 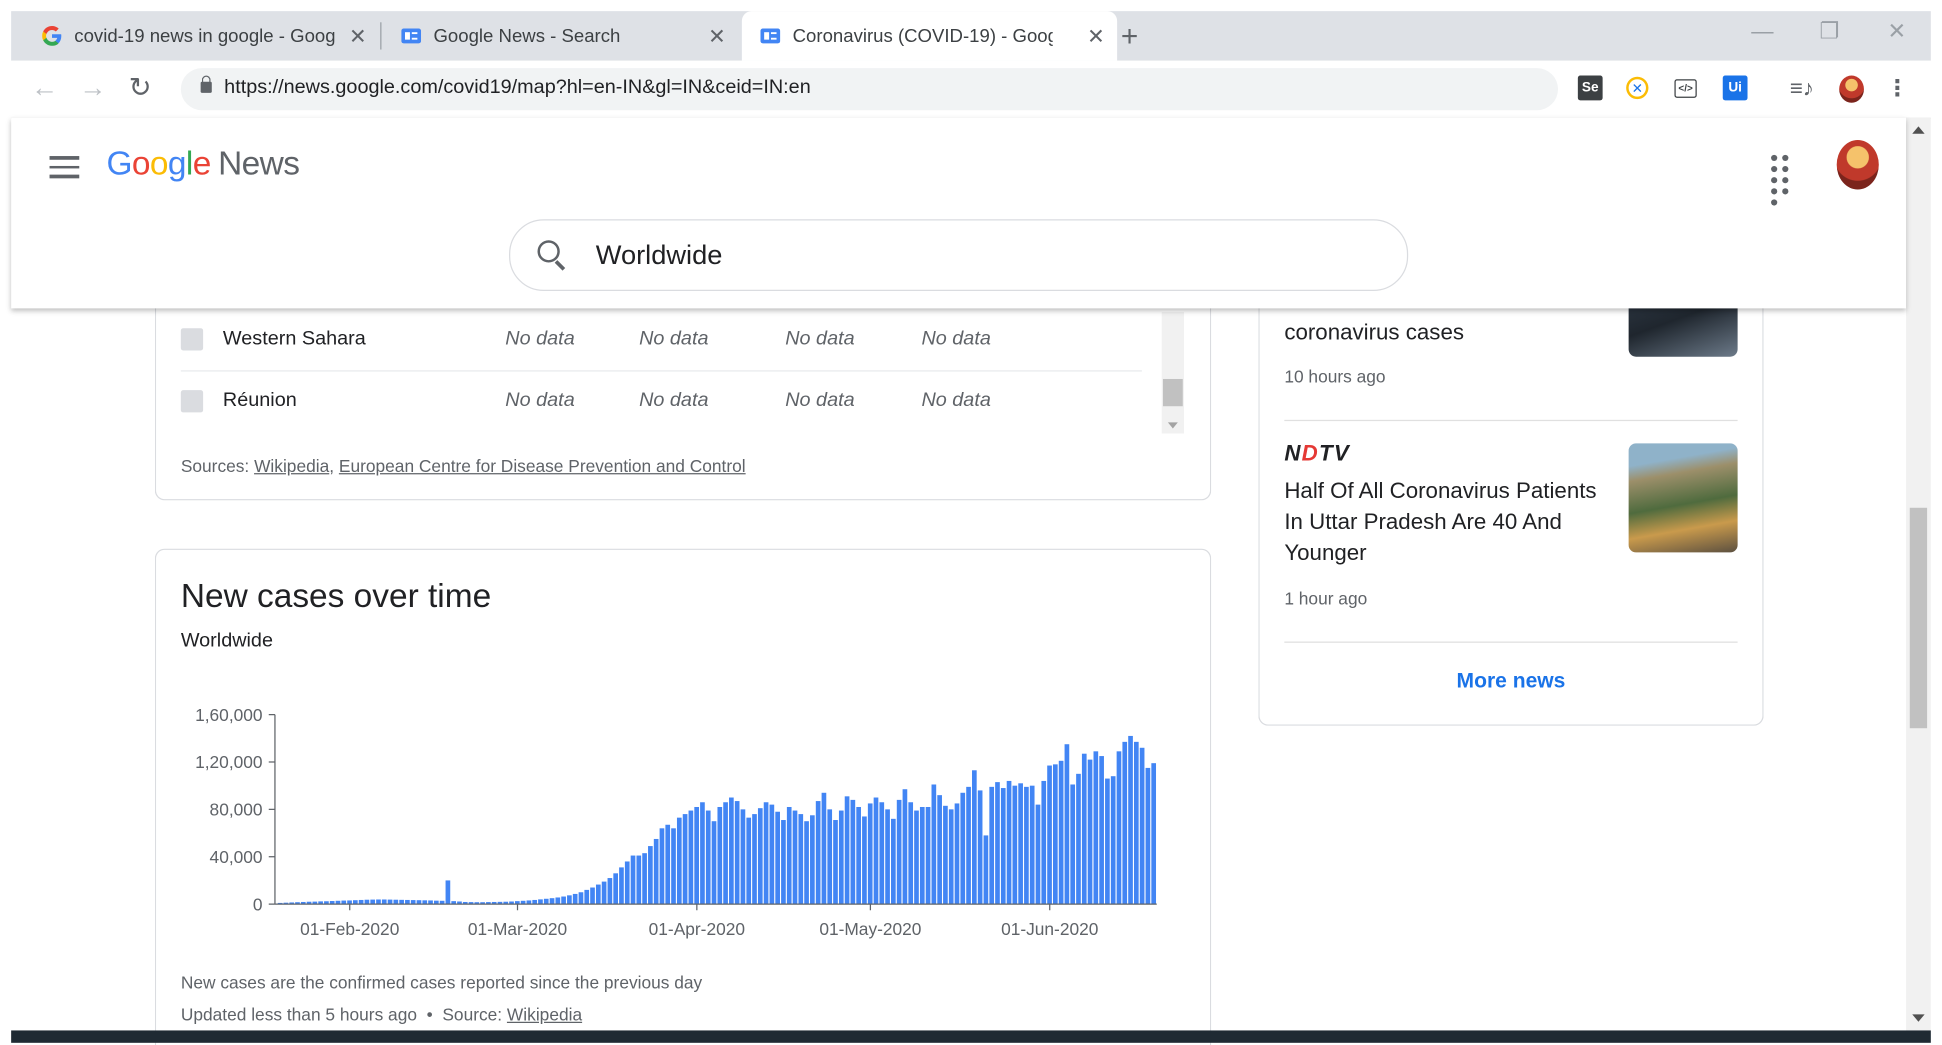 What do you see at coordinates (1762, 32) in the screenshot?
I see `minimize-icon: —` at bounding box center [1762, 32].